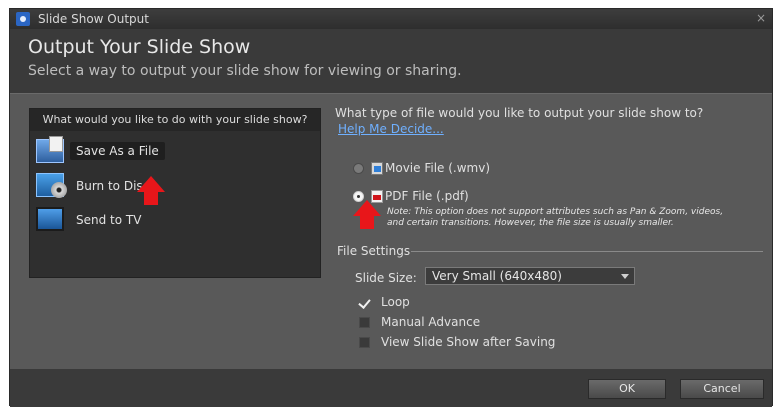  I want to click on close-icon: ×, so click(761, 18).